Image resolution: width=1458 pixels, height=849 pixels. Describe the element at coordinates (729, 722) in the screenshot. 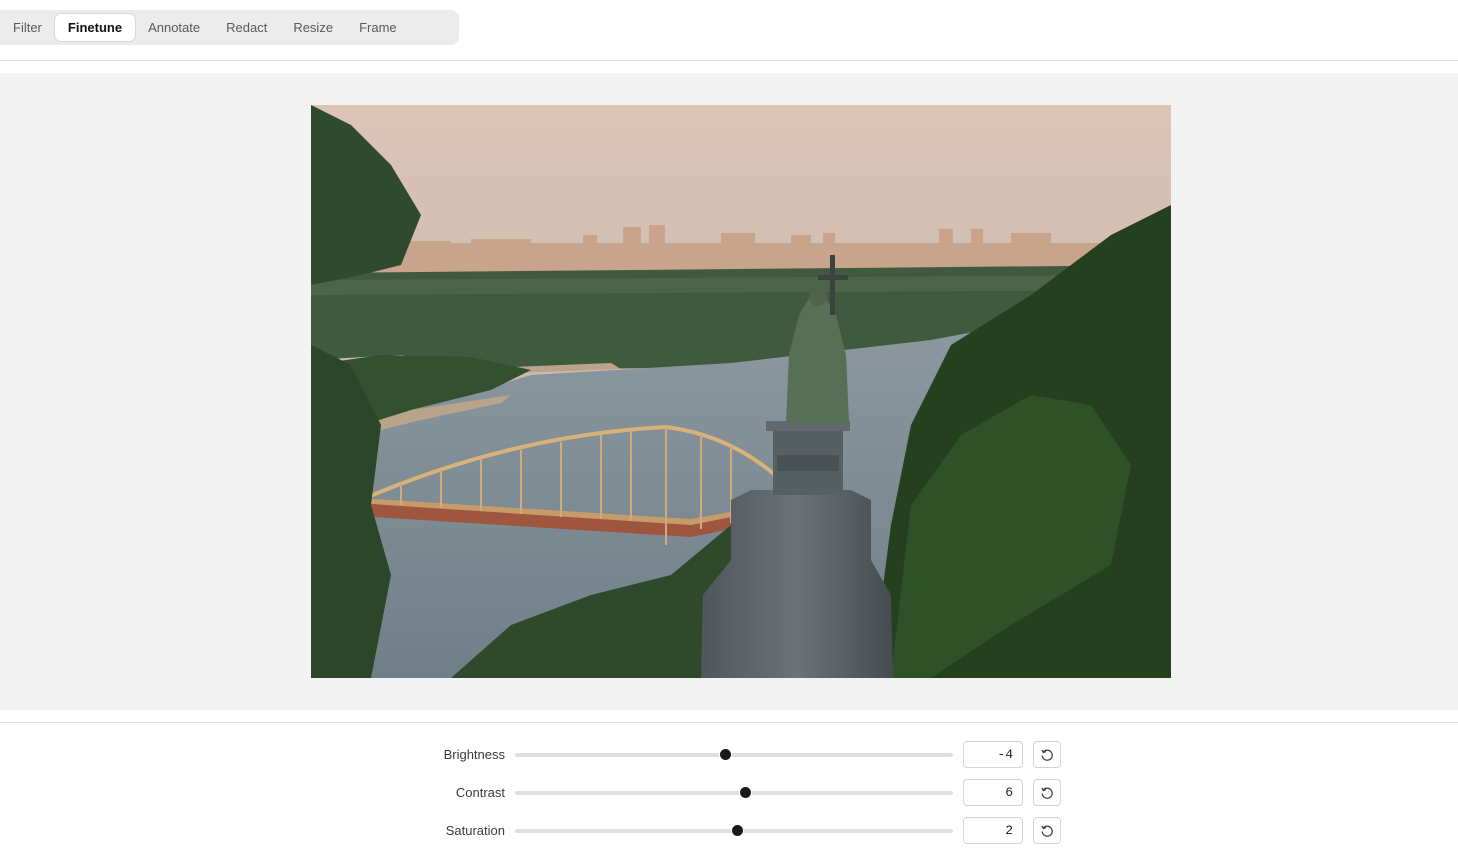

I see `bottom-divider` at that location.